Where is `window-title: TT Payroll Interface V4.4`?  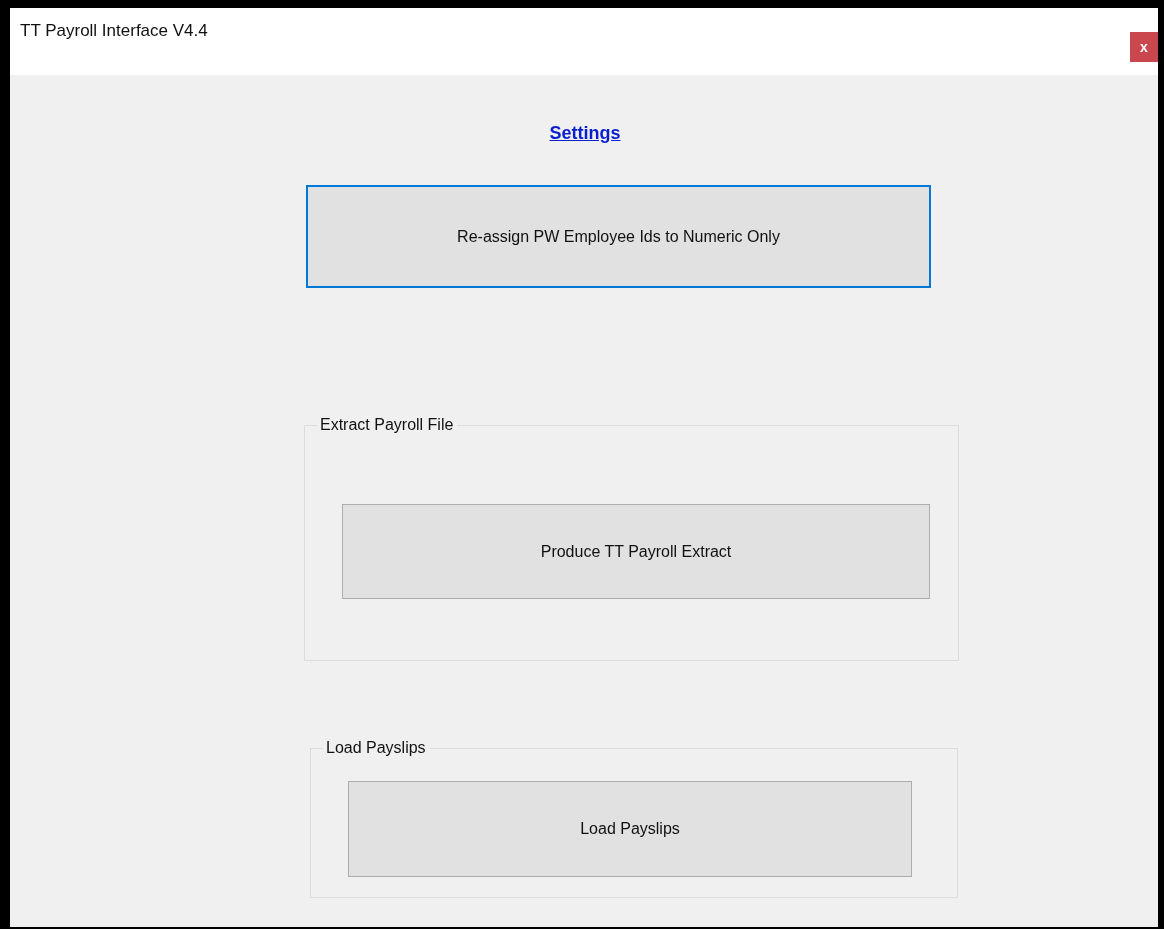 window-title: TT Payroll Interface V4.4 is located at coordinates (114, 31).